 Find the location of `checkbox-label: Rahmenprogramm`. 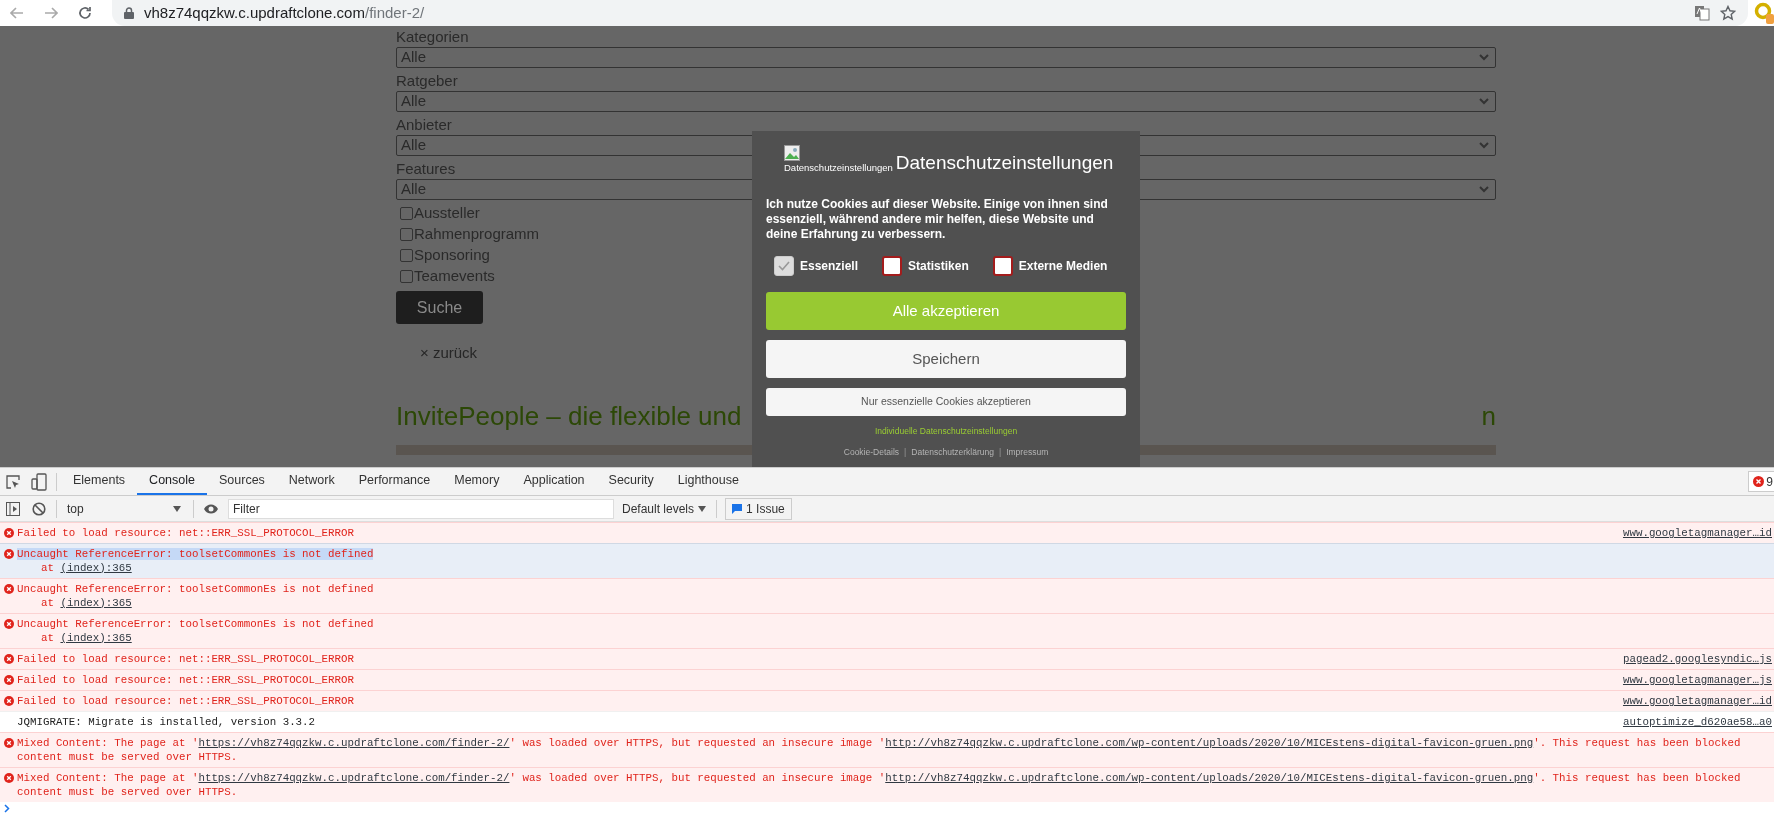

checkbox-label: Rahmenprogramm is located at coordinates (477, 234).